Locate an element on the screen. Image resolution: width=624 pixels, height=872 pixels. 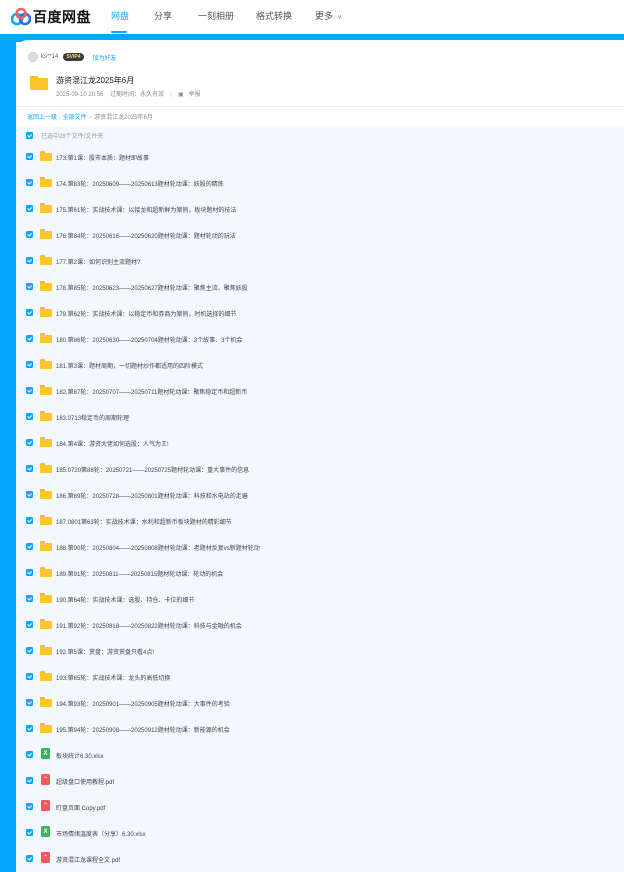
list-item: 173.第1课：股市本质：题材即故事 is located at coordinates (320, 157).